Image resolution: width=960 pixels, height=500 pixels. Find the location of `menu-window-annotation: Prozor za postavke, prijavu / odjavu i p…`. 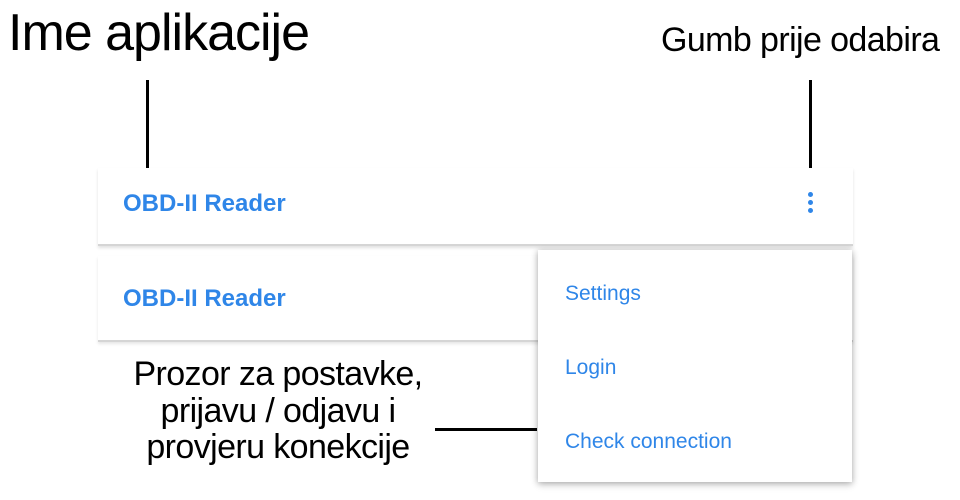

menu-window-annotation: Prozor za postavke, prijavu / odjavu i p… is located at coordinates (278, 411).